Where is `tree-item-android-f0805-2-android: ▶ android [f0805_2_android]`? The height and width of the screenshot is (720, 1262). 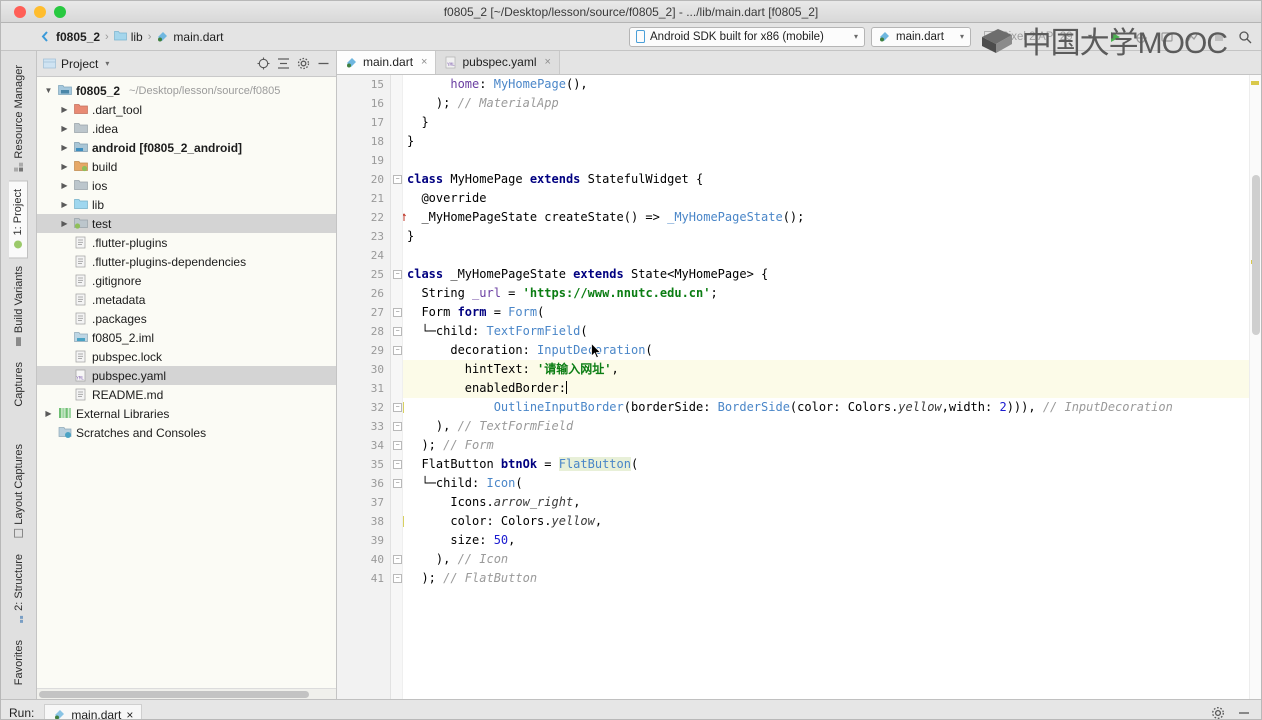 tree-item-android-f0805-2-android: ▶ android [f0805_2_android] is located at coordinates (186, 147).